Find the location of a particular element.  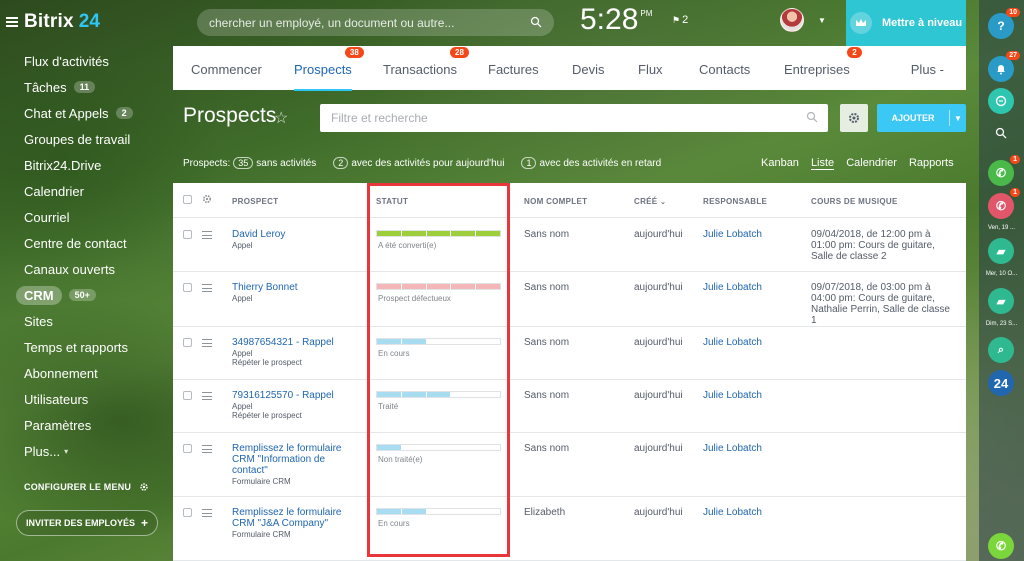

bitrix24-button: 24 is located at coordinates (1001, 383).